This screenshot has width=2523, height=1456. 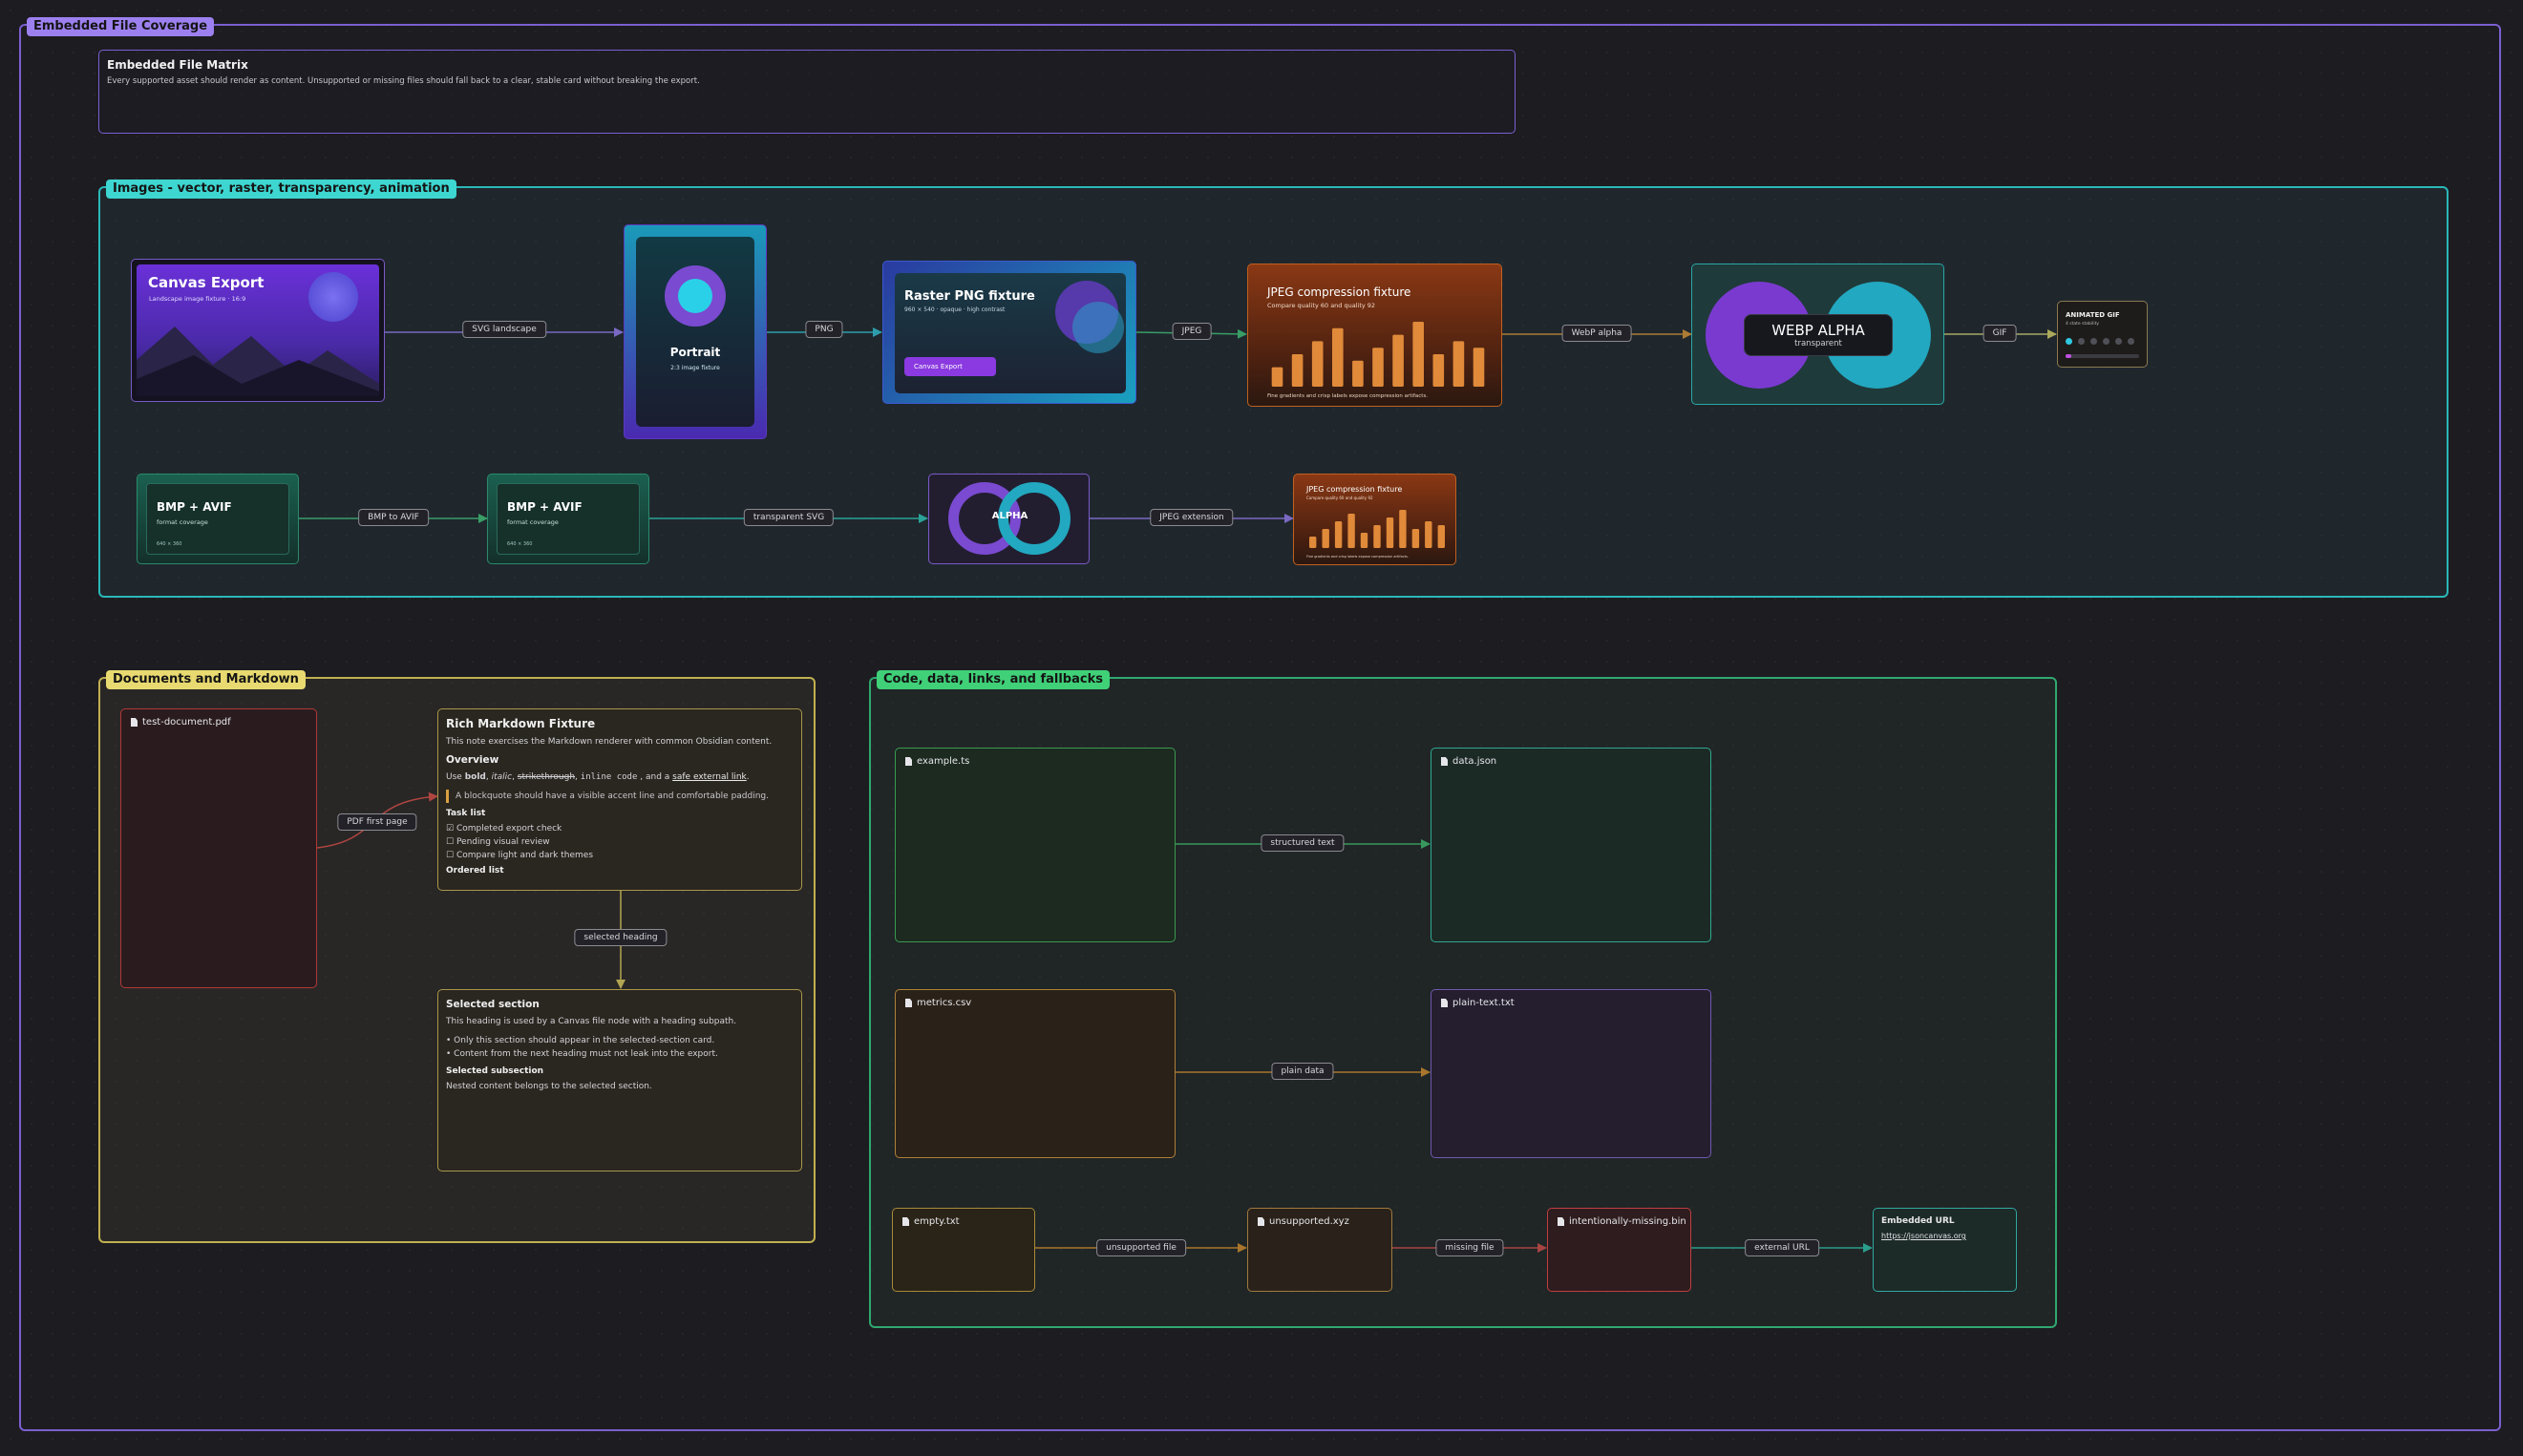 What do you see at coordinates (454, 777) in the screenshot?
I see `md-use: Use` at bounding box center [454, 777].